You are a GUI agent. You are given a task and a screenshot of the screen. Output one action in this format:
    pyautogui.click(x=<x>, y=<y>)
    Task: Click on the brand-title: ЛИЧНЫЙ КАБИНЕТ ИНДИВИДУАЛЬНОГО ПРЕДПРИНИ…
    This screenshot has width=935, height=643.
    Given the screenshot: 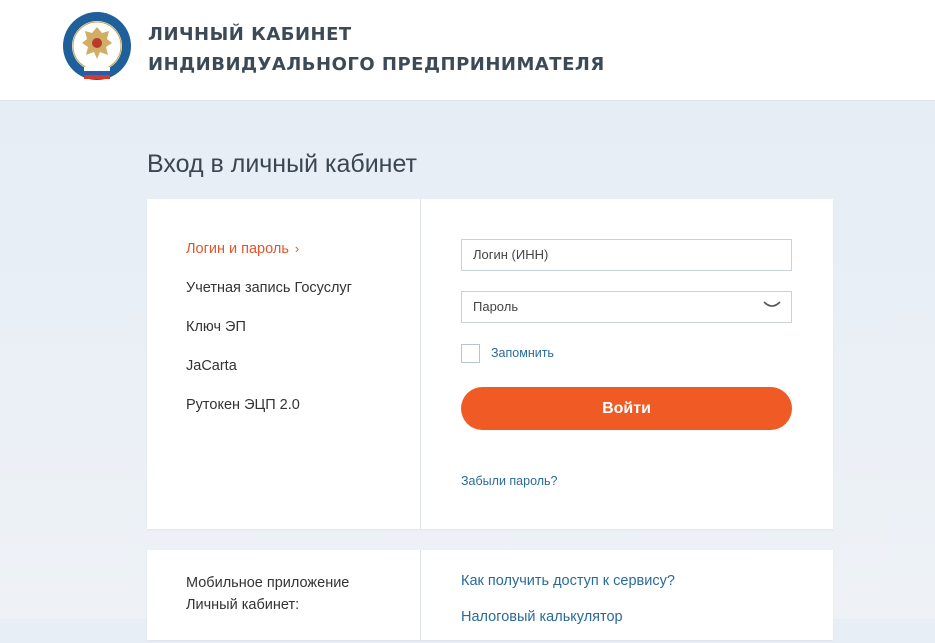 What is the action you would take?
    pyautogui.click(x=376, y=50)
    